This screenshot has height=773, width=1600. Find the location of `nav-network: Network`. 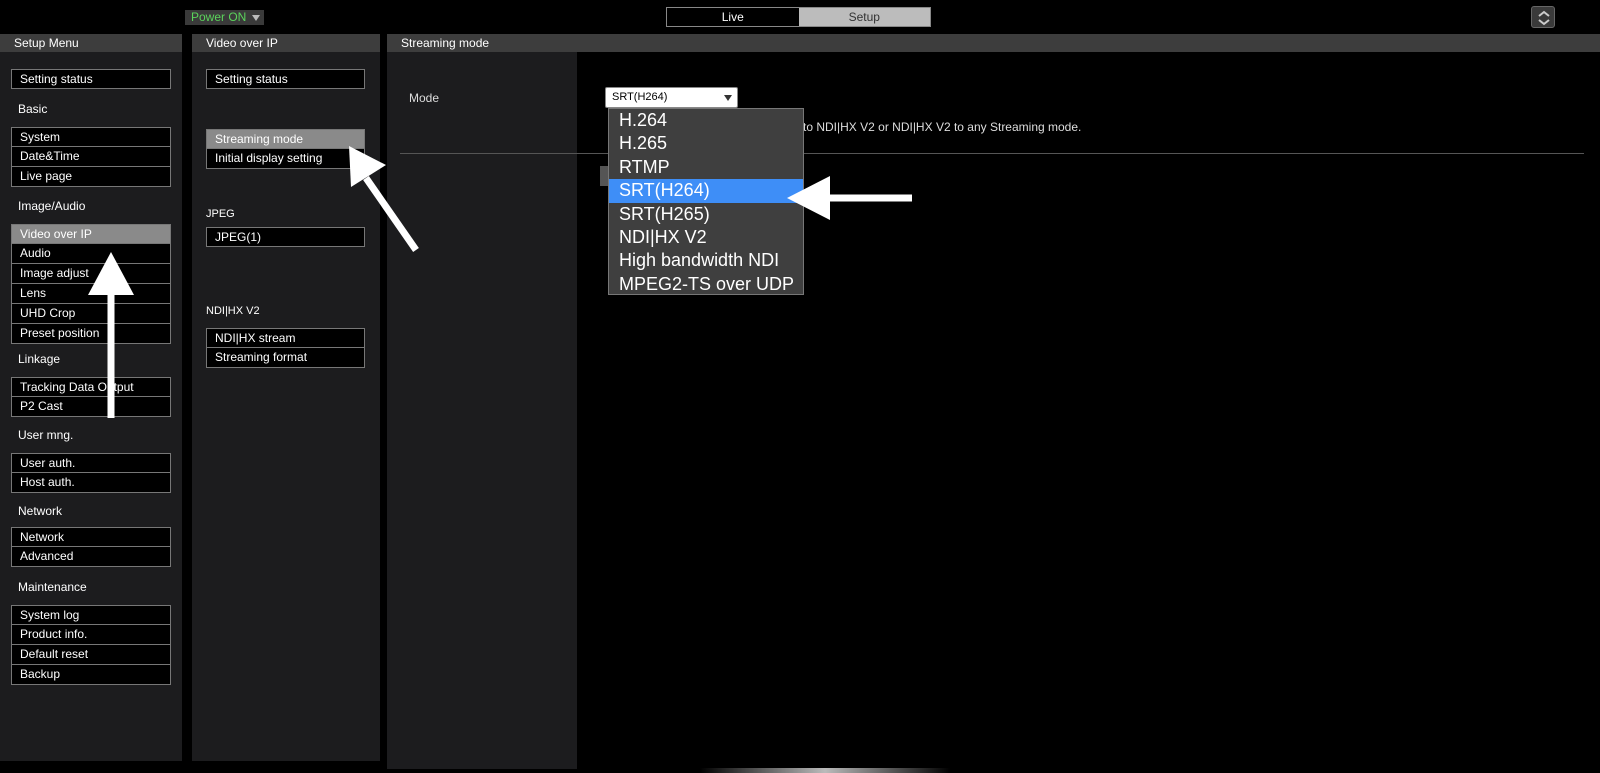

nav-network: Network is located at coordinates (91, 537).